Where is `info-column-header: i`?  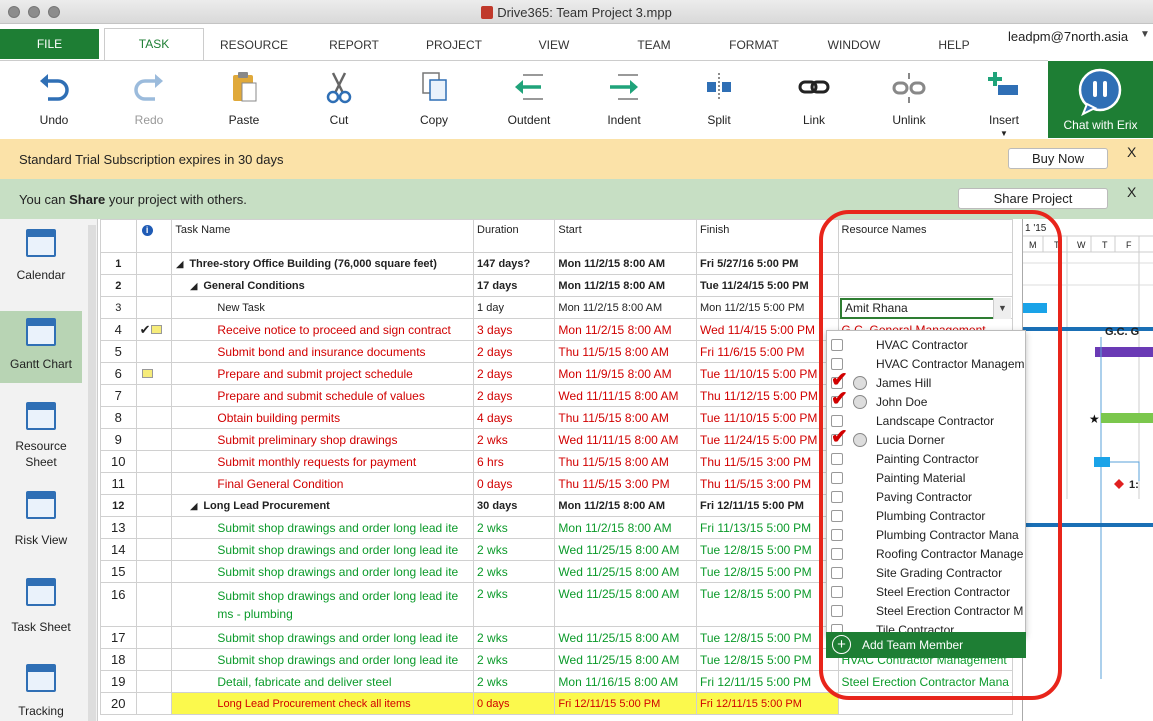 info-column-header: i is located at coordinates (154, 236).